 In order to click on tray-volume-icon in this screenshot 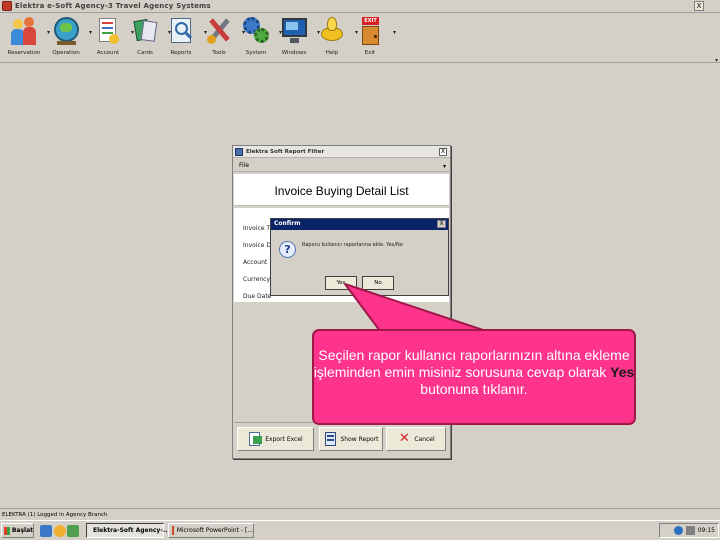, I will do `click(690, 530)`.